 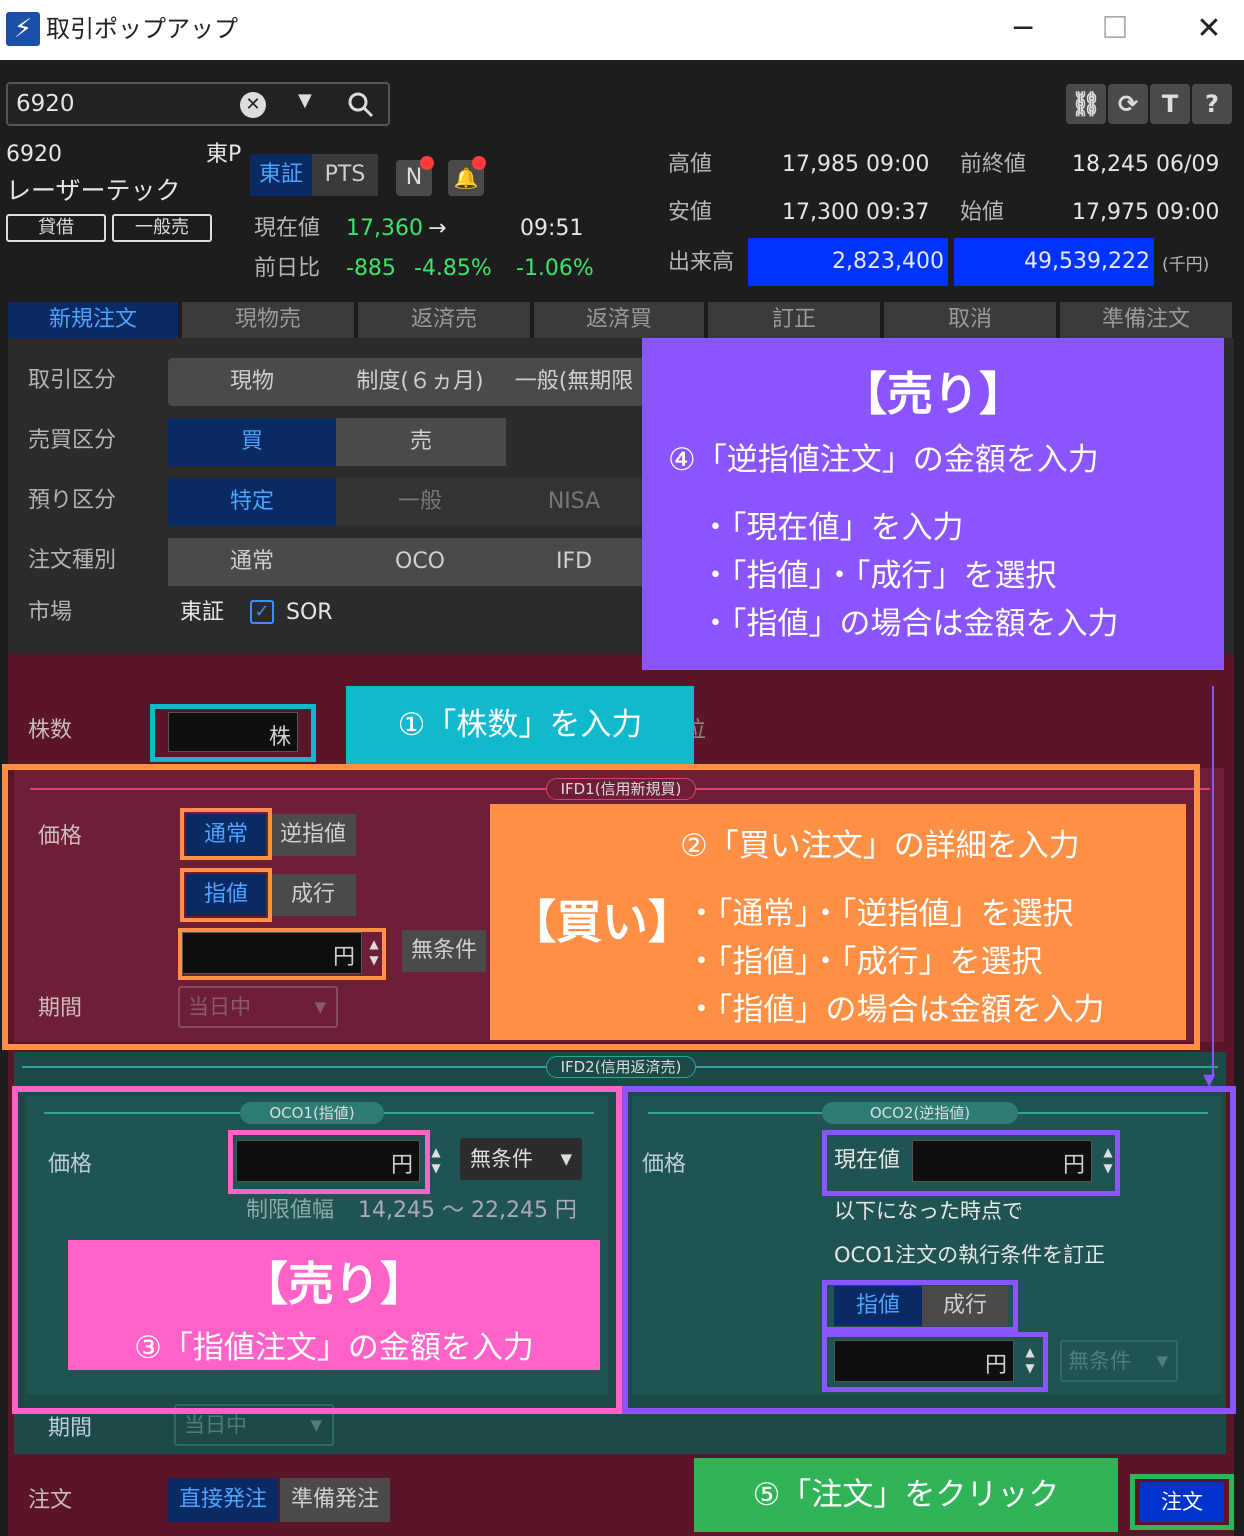 I want to click on high-label: 高値, so click(x=690, y=164).